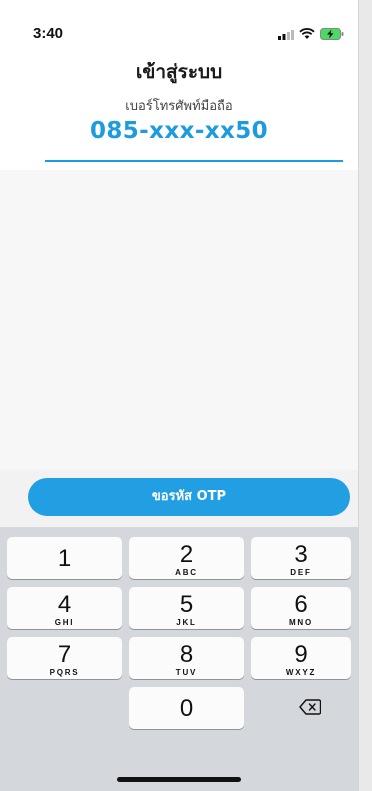  I want to click on key-1: 1, so click(64, 558).